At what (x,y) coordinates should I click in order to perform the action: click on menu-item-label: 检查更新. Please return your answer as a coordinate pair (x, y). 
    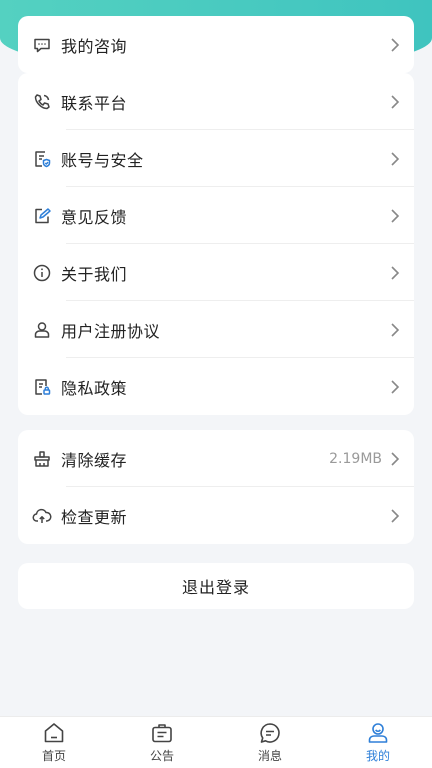
    Looking at the image, I should click on (94, 517).